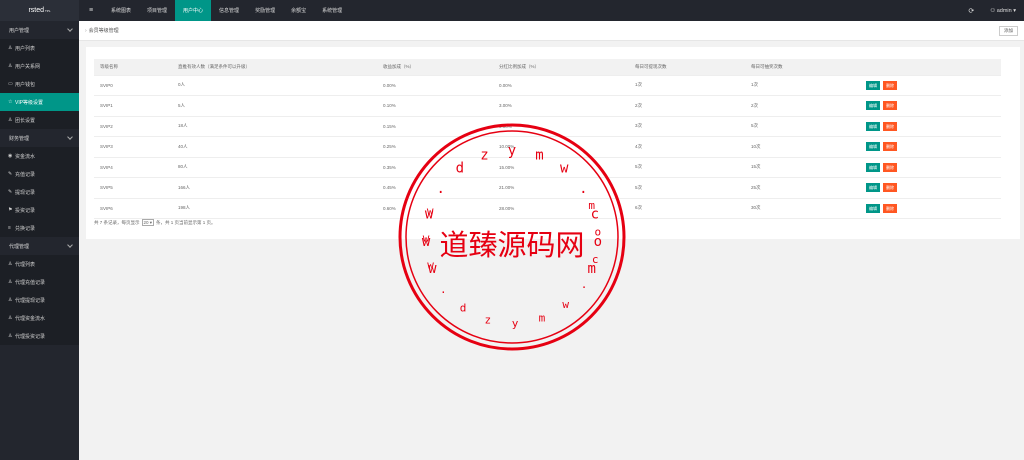 This screenshot has width=1024, height=460. I want to click on menu-toggle-icon: ≡, so click(91, 10).